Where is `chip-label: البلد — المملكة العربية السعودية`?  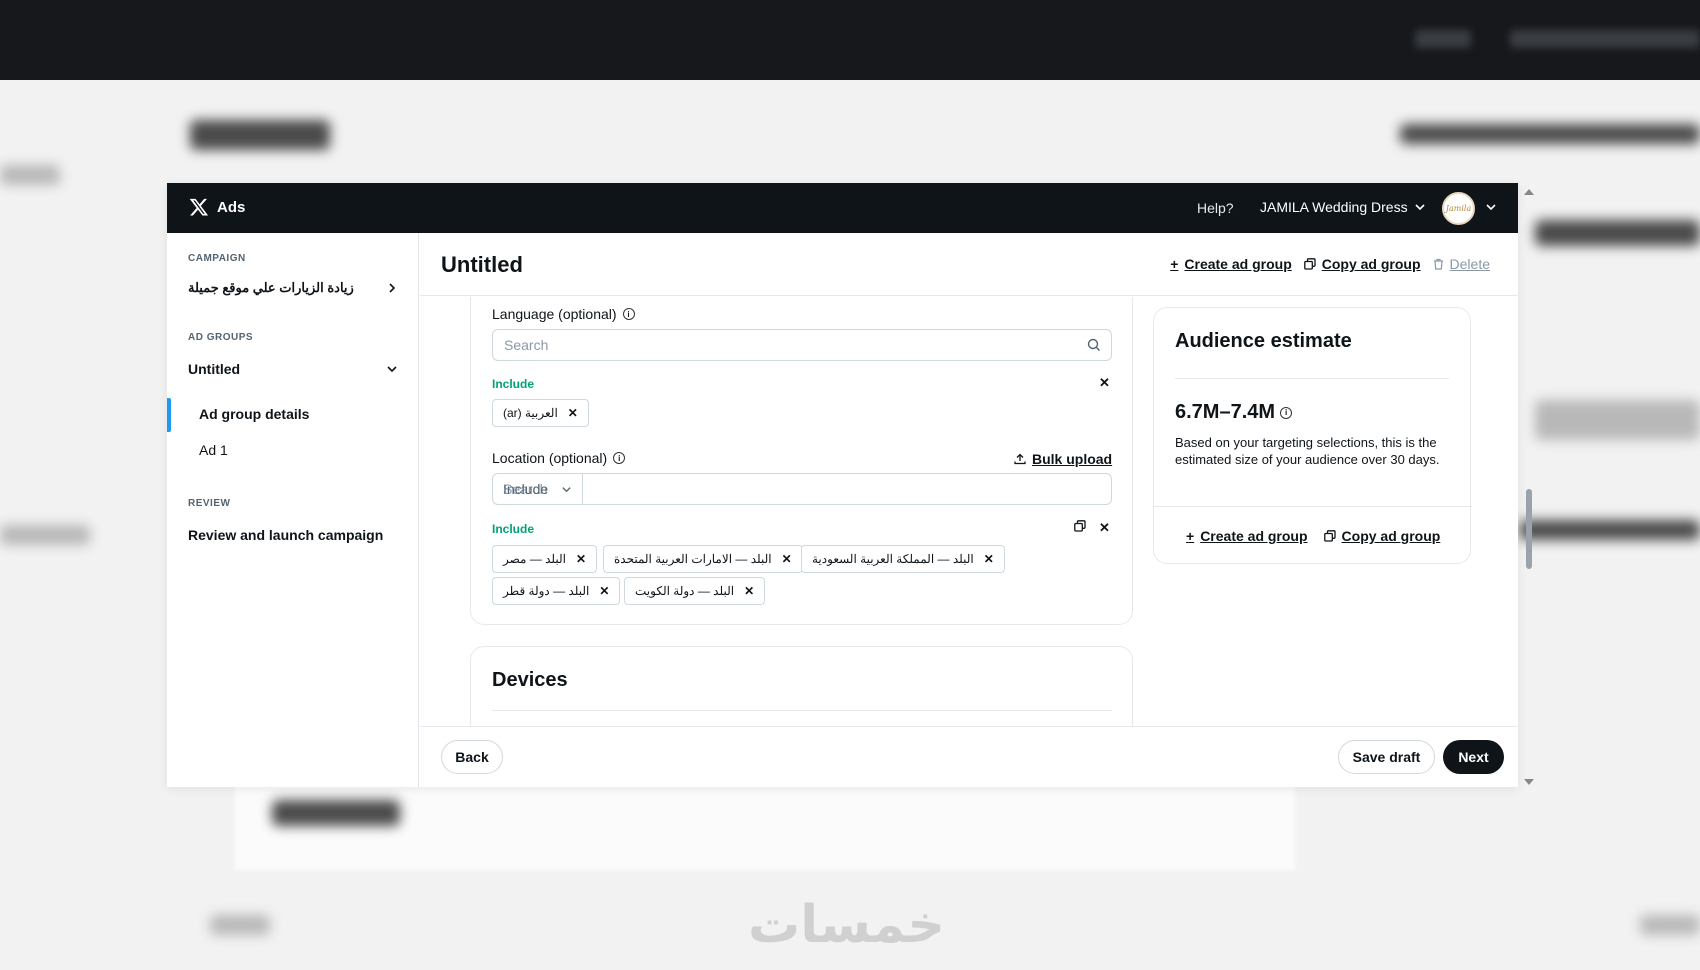
chip-label: البلد — المملكة العربية السعودية is located at coordinates (893, 559).